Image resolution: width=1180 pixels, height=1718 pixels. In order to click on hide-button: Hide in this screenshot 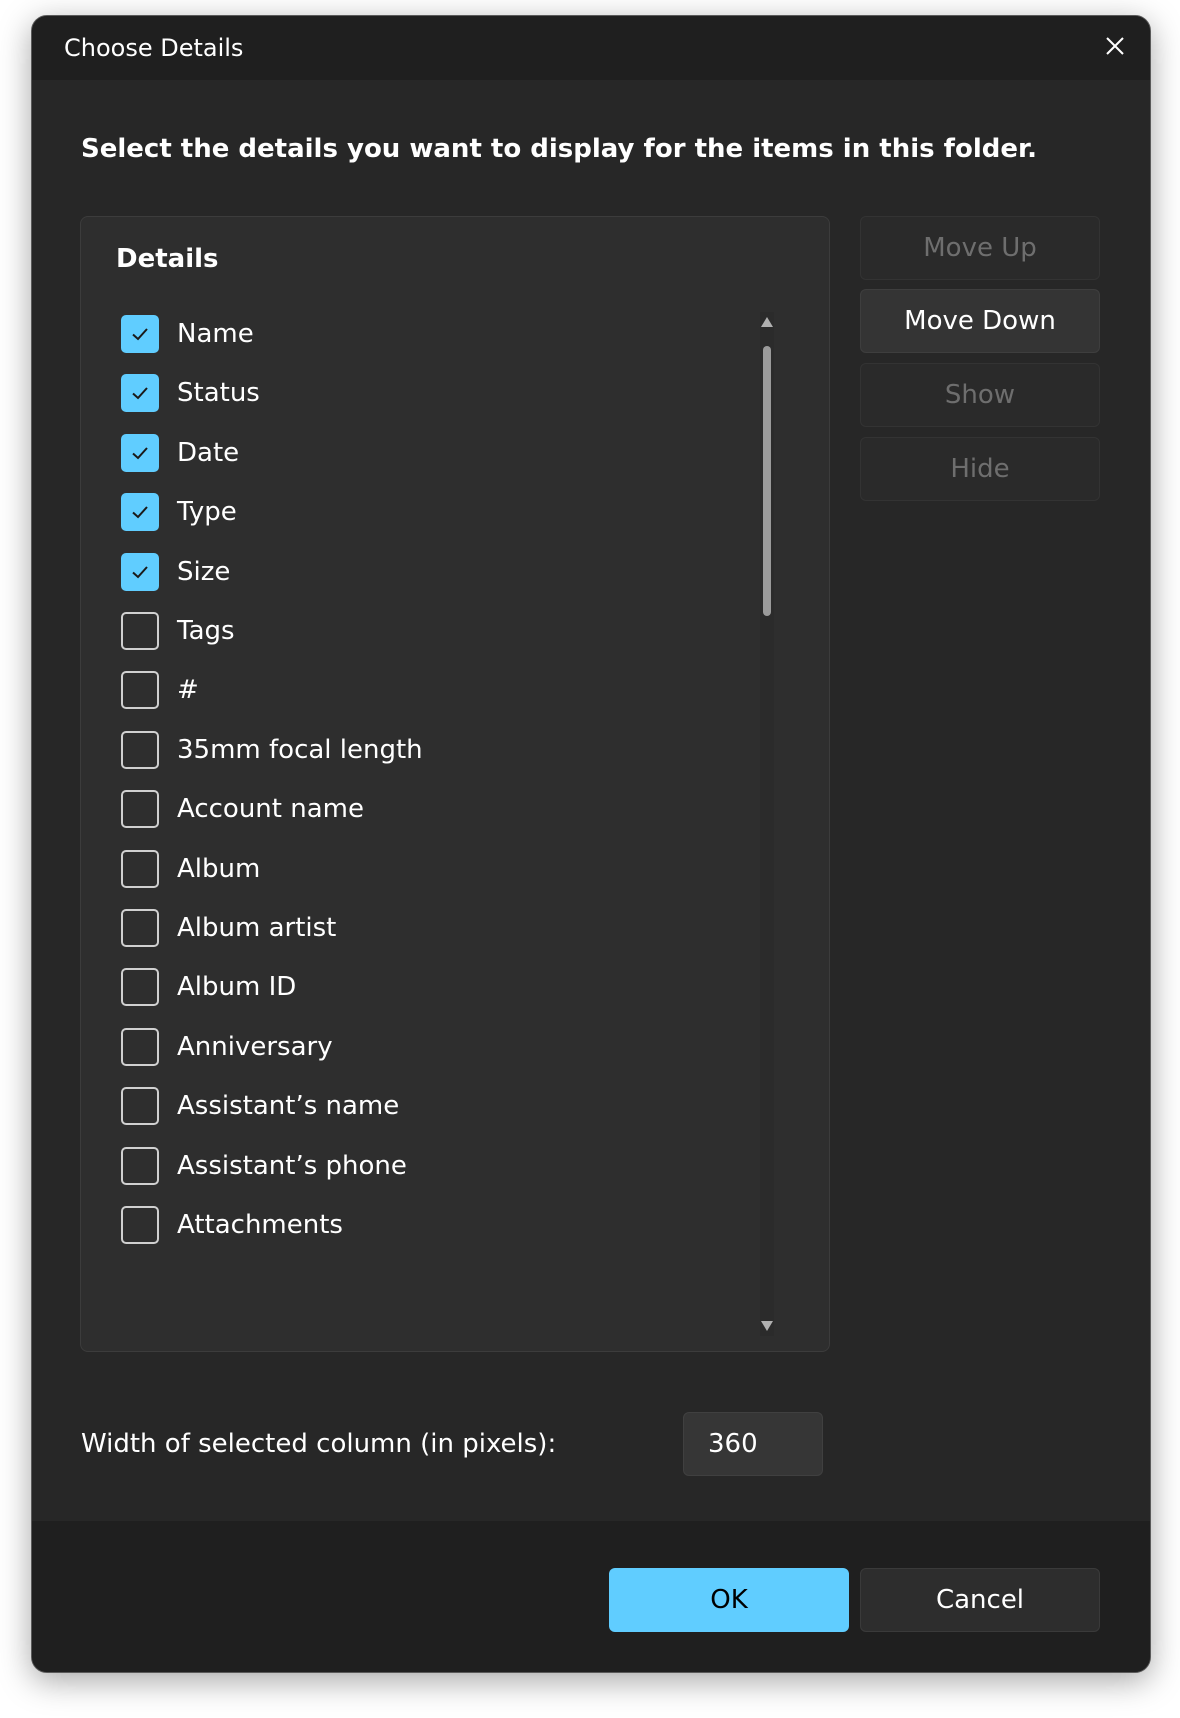, I will do `click(980, 469)`.